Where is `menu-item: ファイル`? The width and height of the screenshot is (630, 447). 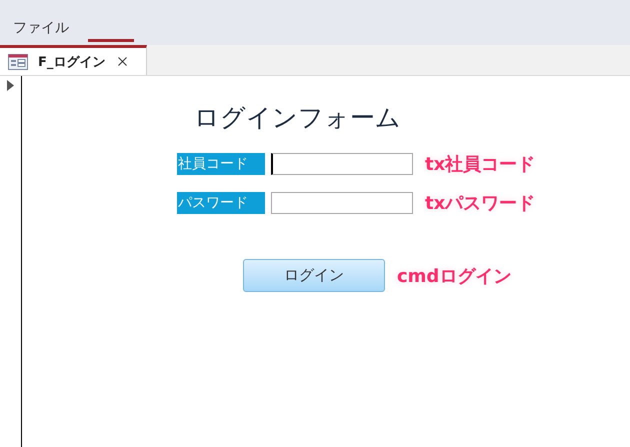
menu-item: ファイル is located at coordinates (41, 28).